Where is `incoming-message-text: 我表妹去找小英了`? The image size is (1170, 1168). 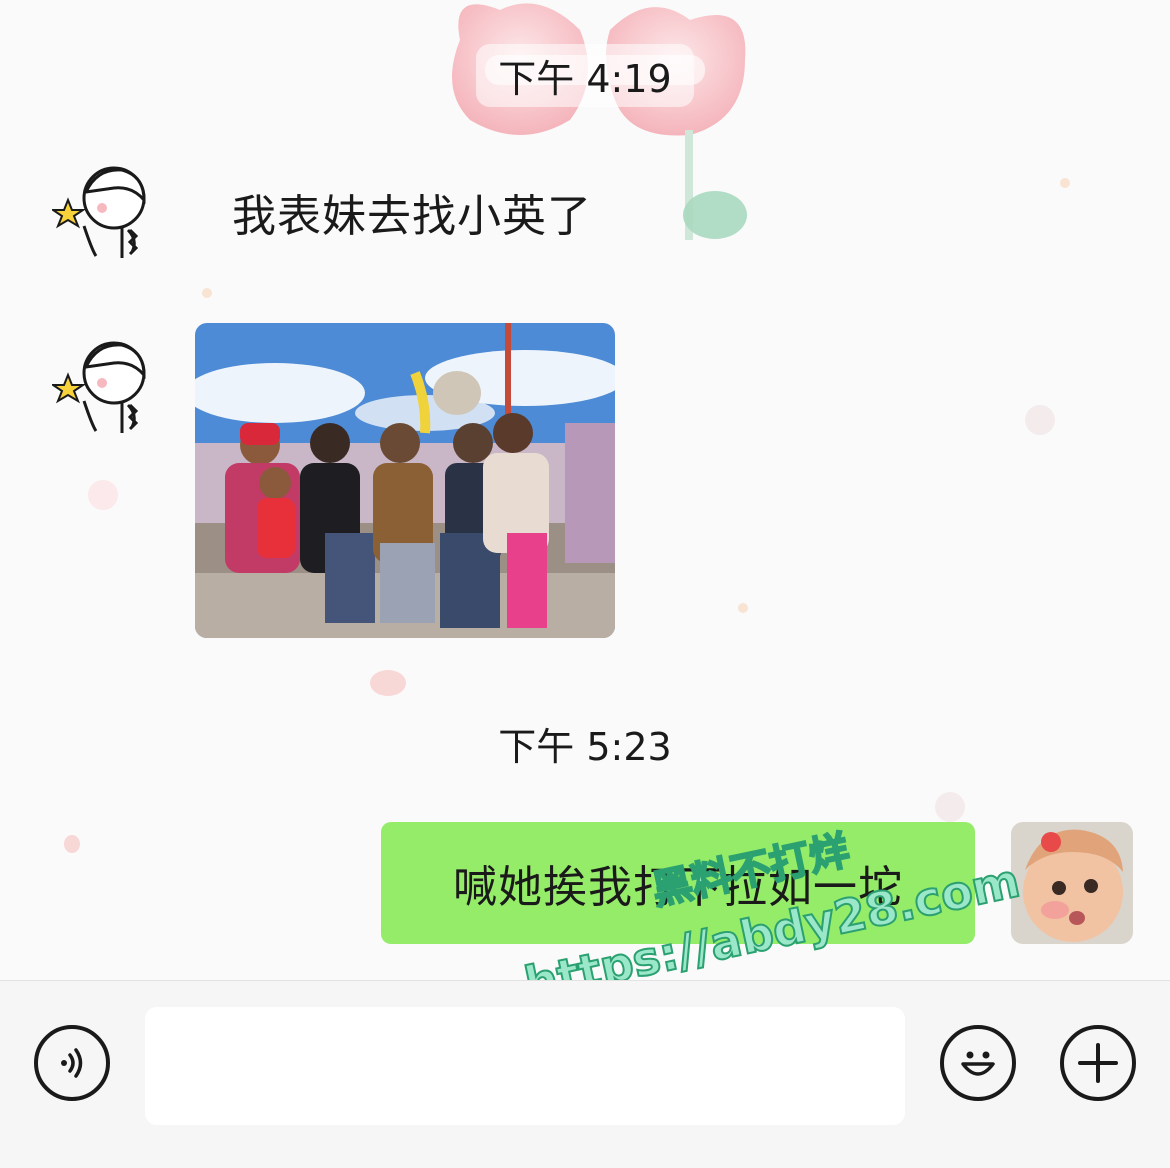 incoming-message-text: 我表妹去找小英了 is located at coordinates (412, 212).